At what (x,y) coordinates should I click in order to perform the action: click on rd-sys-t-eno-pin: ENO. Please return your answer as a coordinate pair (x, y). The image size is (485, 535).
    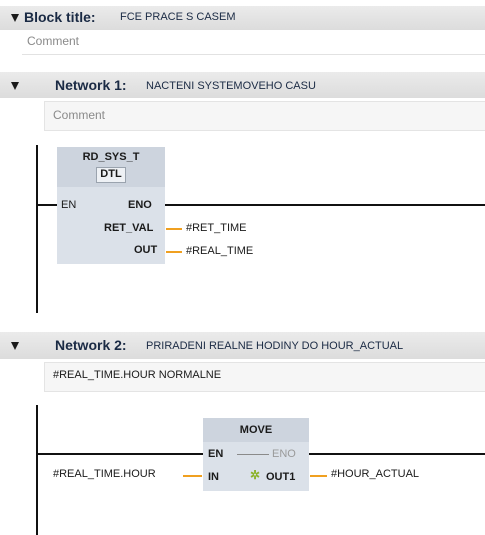
    Looking at the image, I should click on (140, 205).